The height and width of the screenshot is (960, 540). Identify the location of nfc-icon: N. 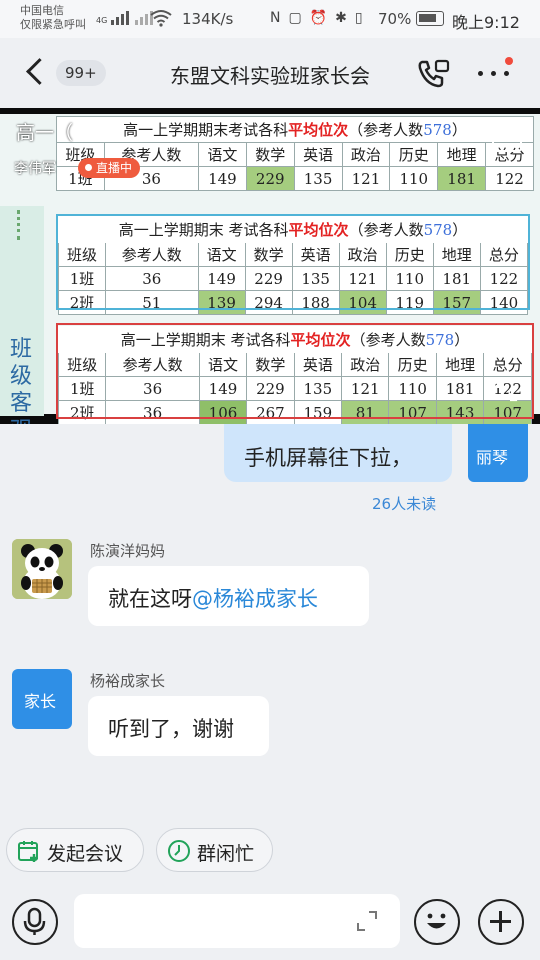
(275, 18).